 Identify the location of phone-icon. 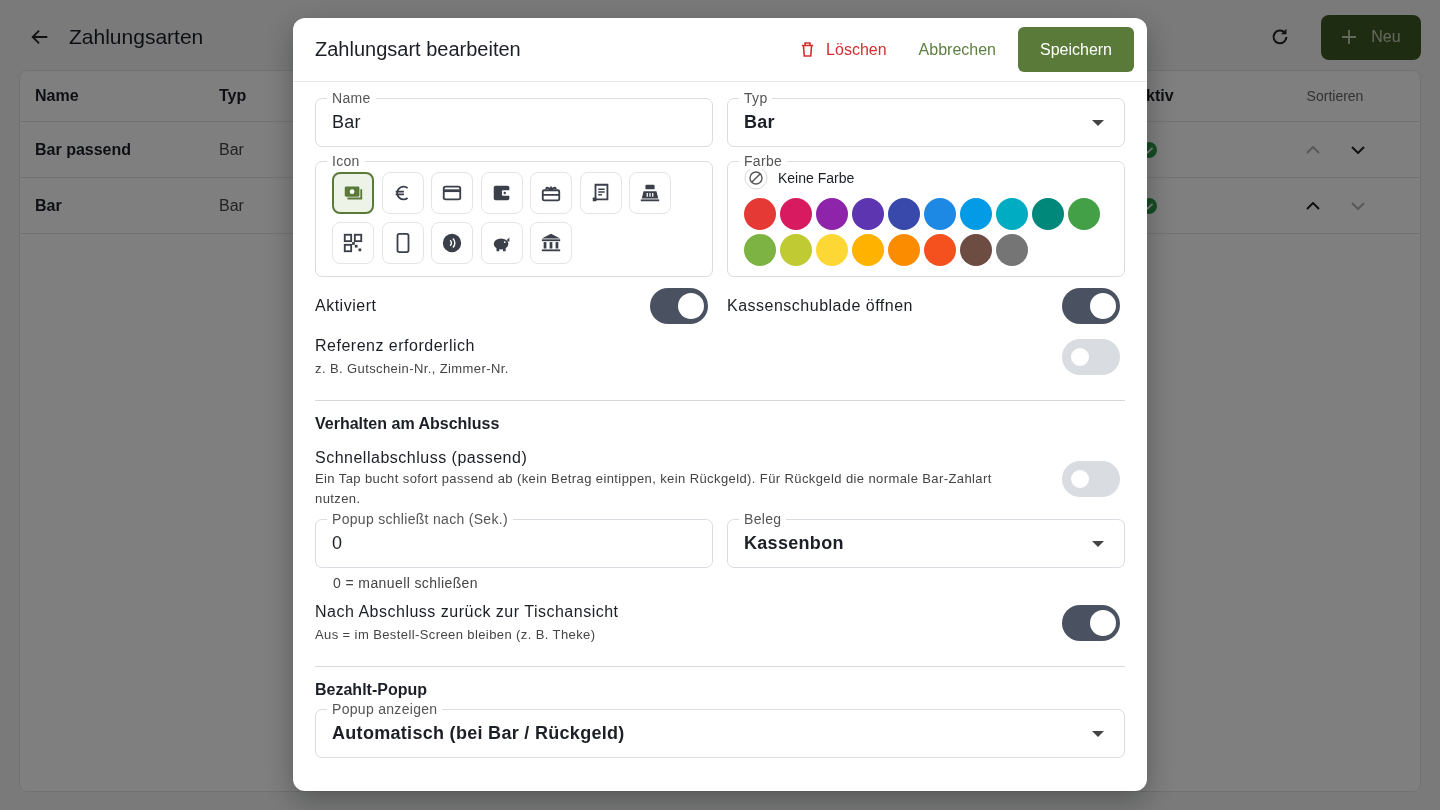
(402, 243).